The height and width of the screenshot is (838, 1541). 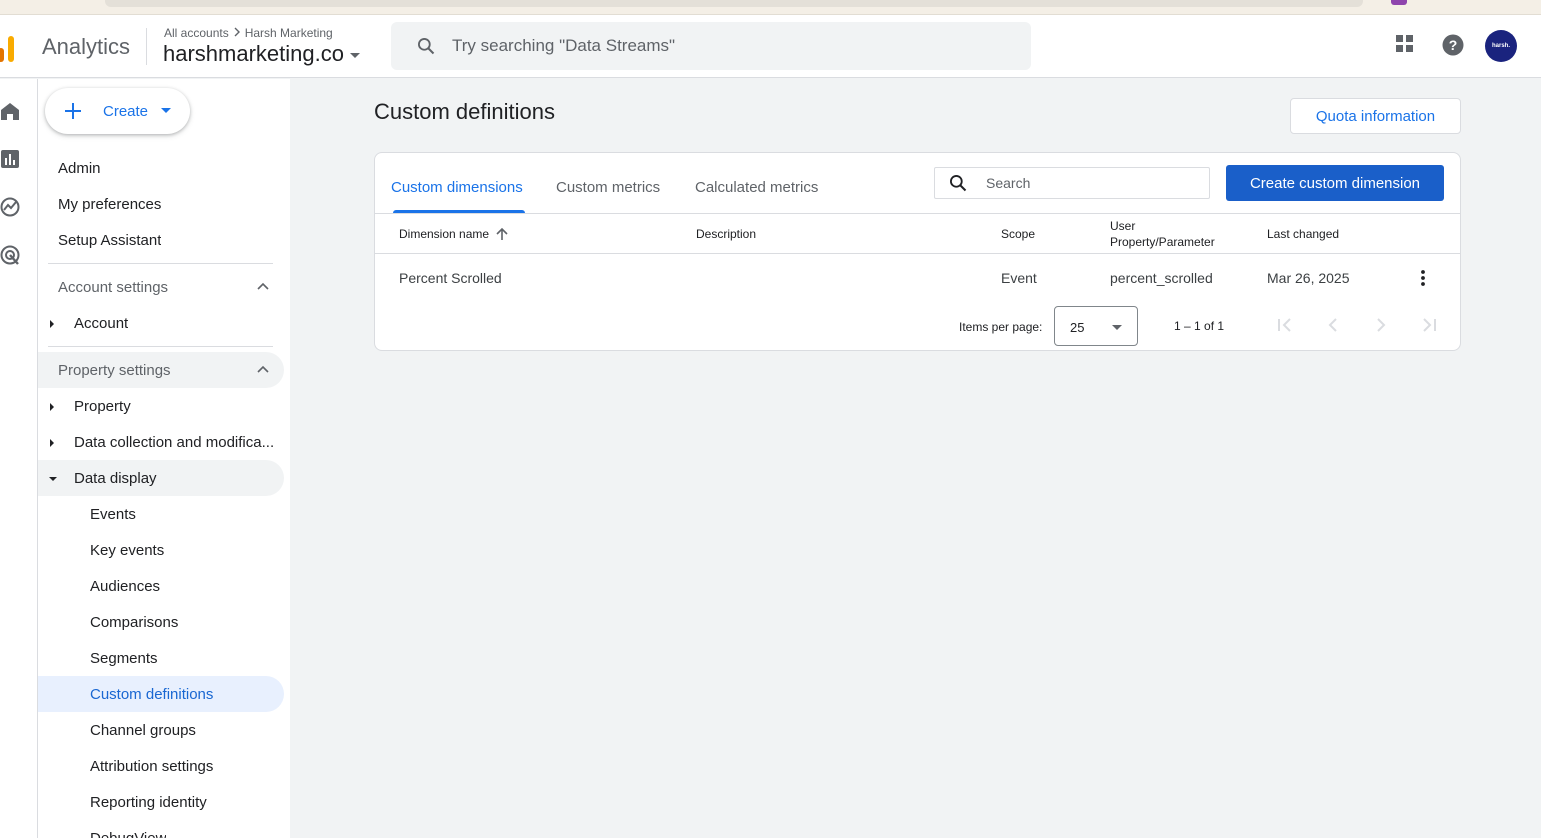 I want to click on nav-account: Account, so click(x=161, y=323).